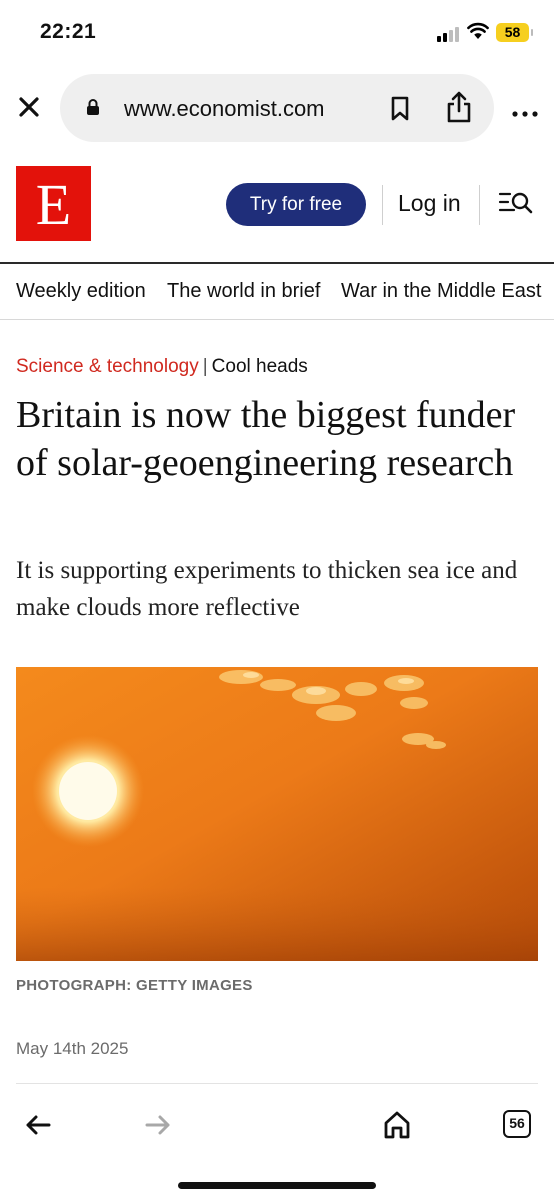  Describe the element at coordinates (53, 203) in the screenshot. I see `economist-logo: E` at that location.